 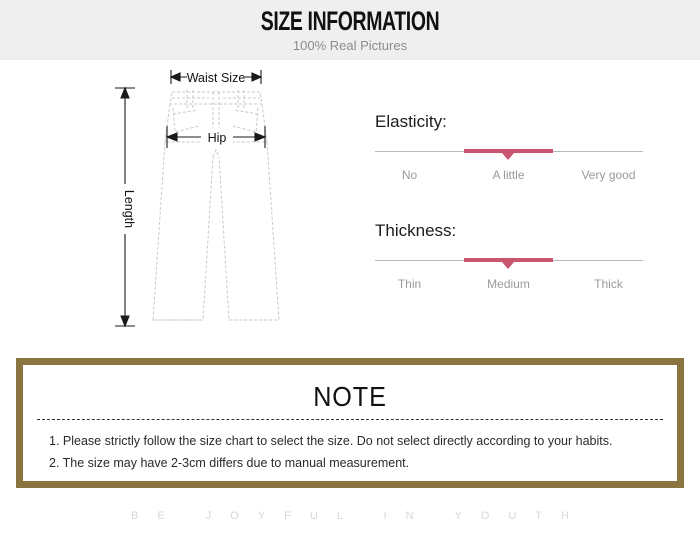 What do you see at coordinates (350, 396) in the screenshot?
I see `note-title: NOTE` at bounding box center [350, 396].